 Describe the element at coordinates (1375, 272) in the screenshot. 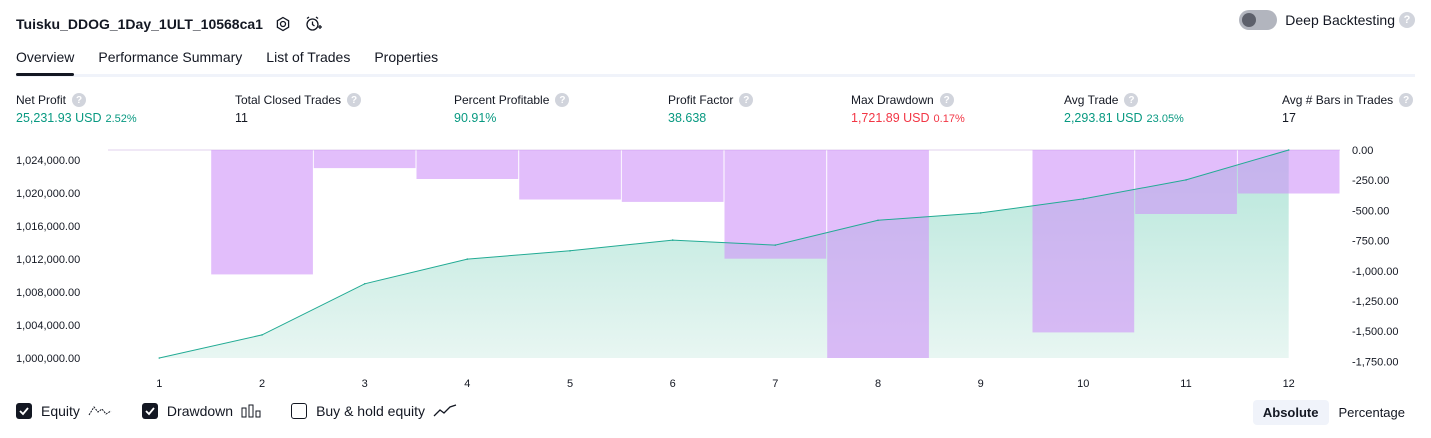

I see `y-right-tick-label: -1,000.00` at that location.